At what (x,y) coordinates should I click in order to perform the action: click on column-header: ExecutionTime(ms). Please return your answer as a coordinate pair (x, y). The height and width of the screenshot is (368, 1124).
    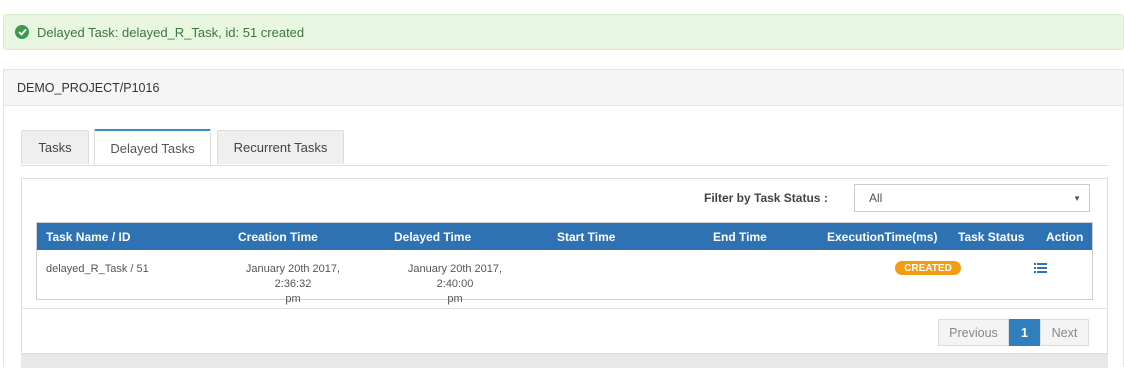
    Looking at the image, I should click on (882, 237).